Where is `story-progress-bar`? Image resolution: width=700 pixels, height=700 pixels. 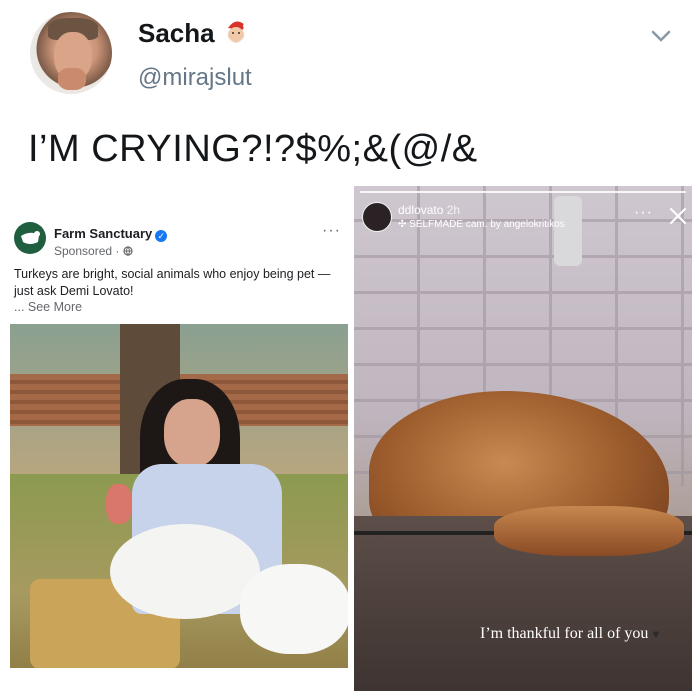 story-progress-bar is located at coordinates (523, 192).